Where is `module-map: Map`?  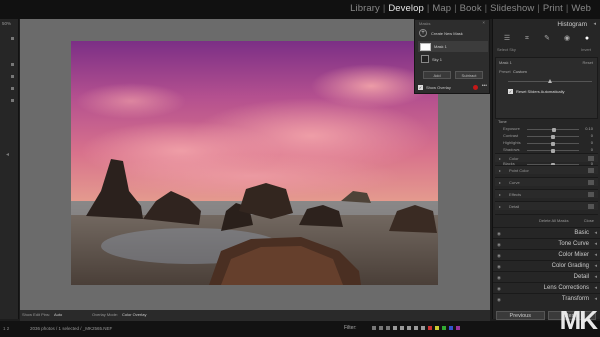
module-map: Map is located at coordinates (441, 8).